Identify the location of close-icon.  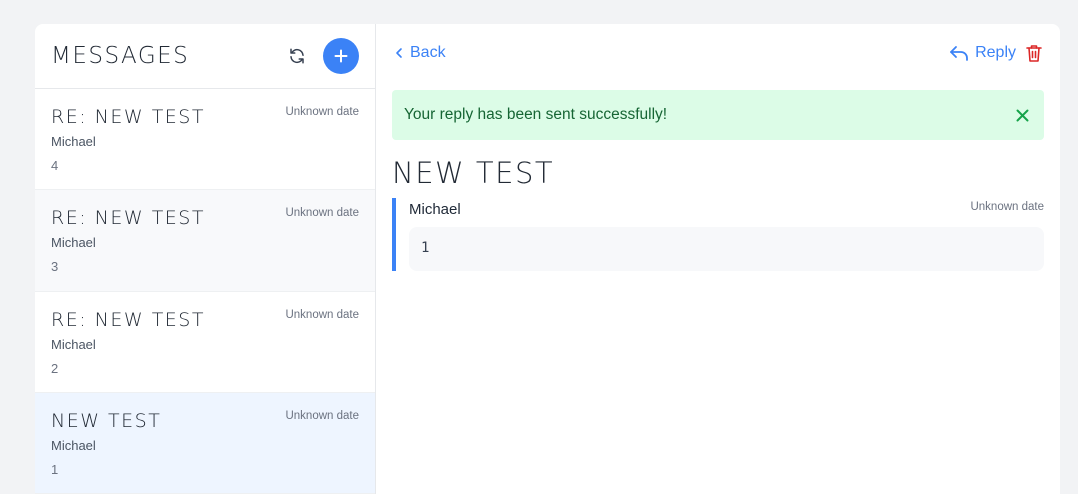
(1022, 115).